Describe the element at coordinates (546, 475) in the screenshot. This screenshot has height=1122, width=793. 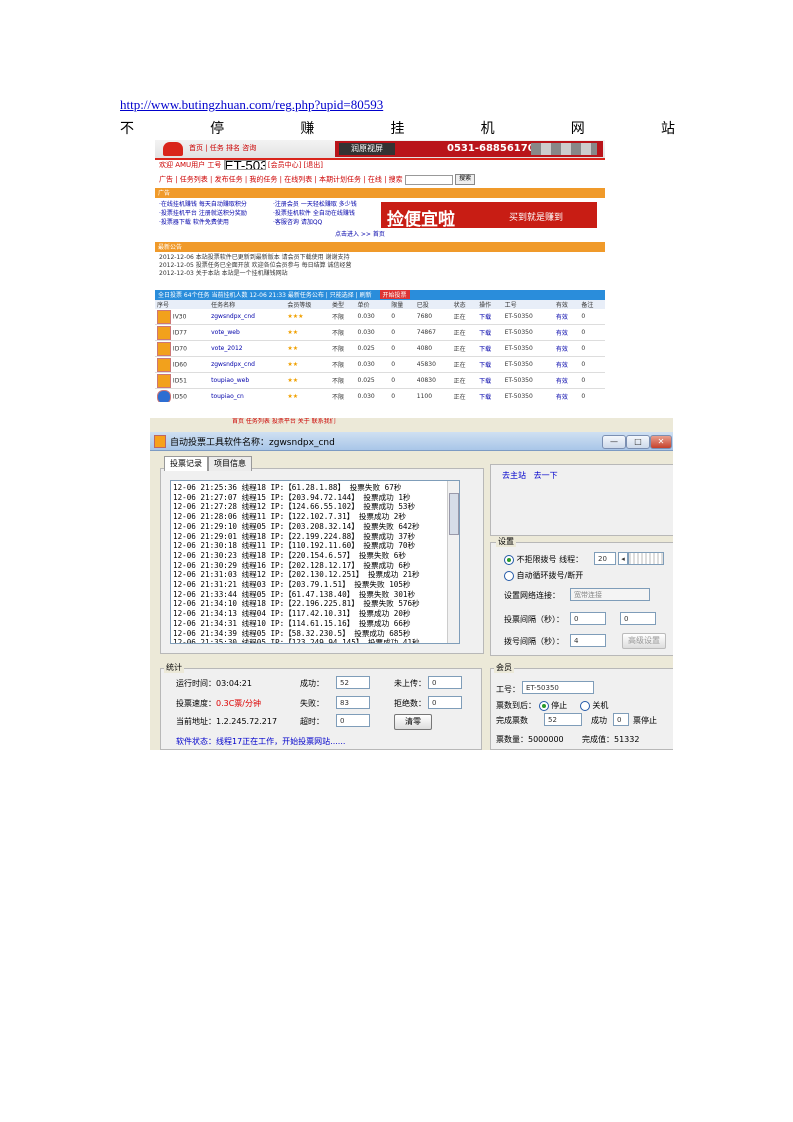
I see `test-link: 去一下` at that location.